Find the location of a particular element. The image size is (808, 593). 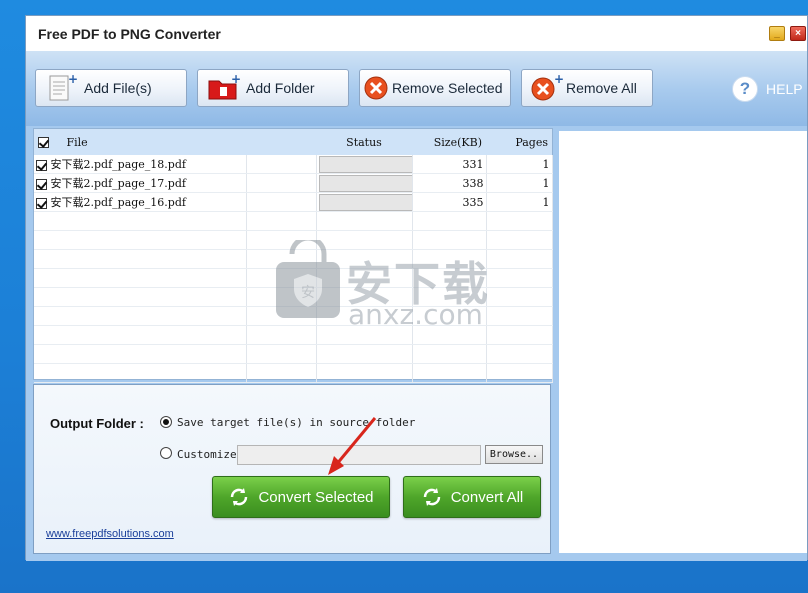

convert-selected-button: Convert Selected is located at coordinates (301, 497).